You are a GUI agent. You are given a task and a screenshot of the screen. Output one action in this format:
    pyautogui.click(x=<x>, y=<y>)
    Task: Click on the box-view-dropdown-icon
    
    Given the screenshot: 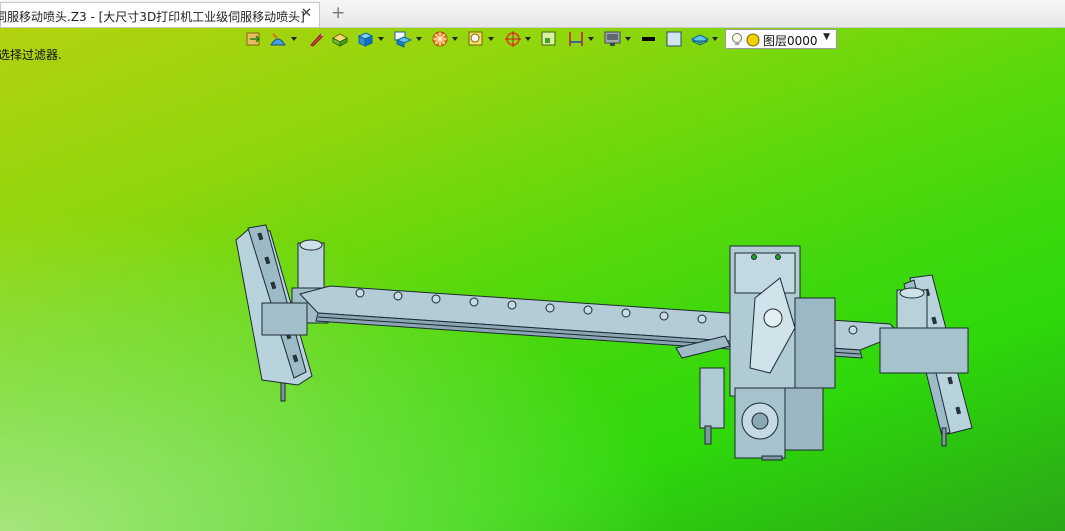 What is the action you would take?
    pyautogui.click(x=381, y=39)
    